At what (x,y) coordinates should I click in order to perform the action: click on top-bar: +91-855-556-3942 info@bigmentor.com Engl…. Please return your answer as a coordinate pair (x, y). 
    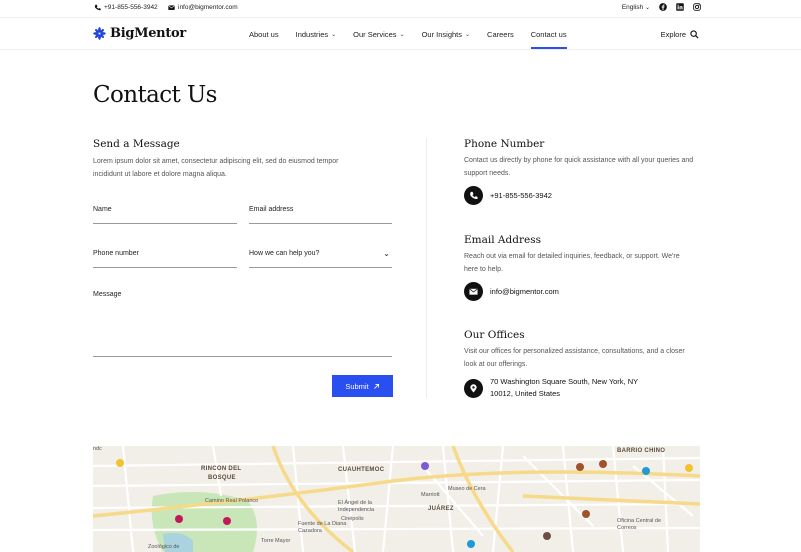
    Looking at the image, I should click on (400, 8).